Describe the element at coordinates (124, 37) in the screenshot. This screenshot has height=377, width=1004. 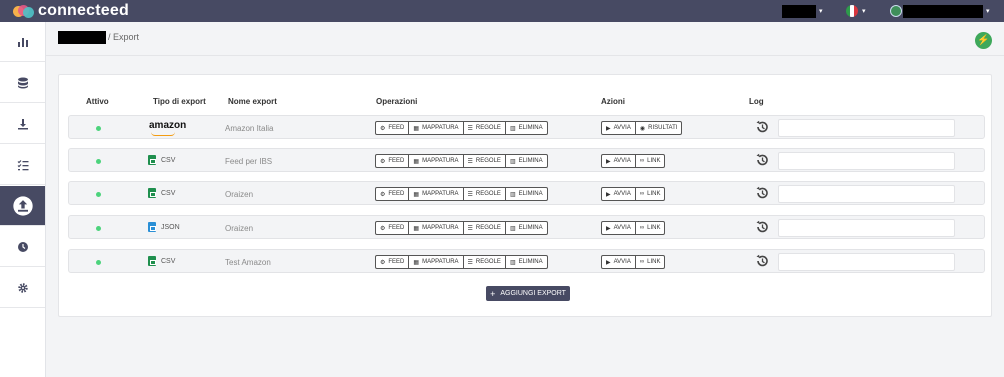
I see `breadcrumb-current: / Export` at that location.